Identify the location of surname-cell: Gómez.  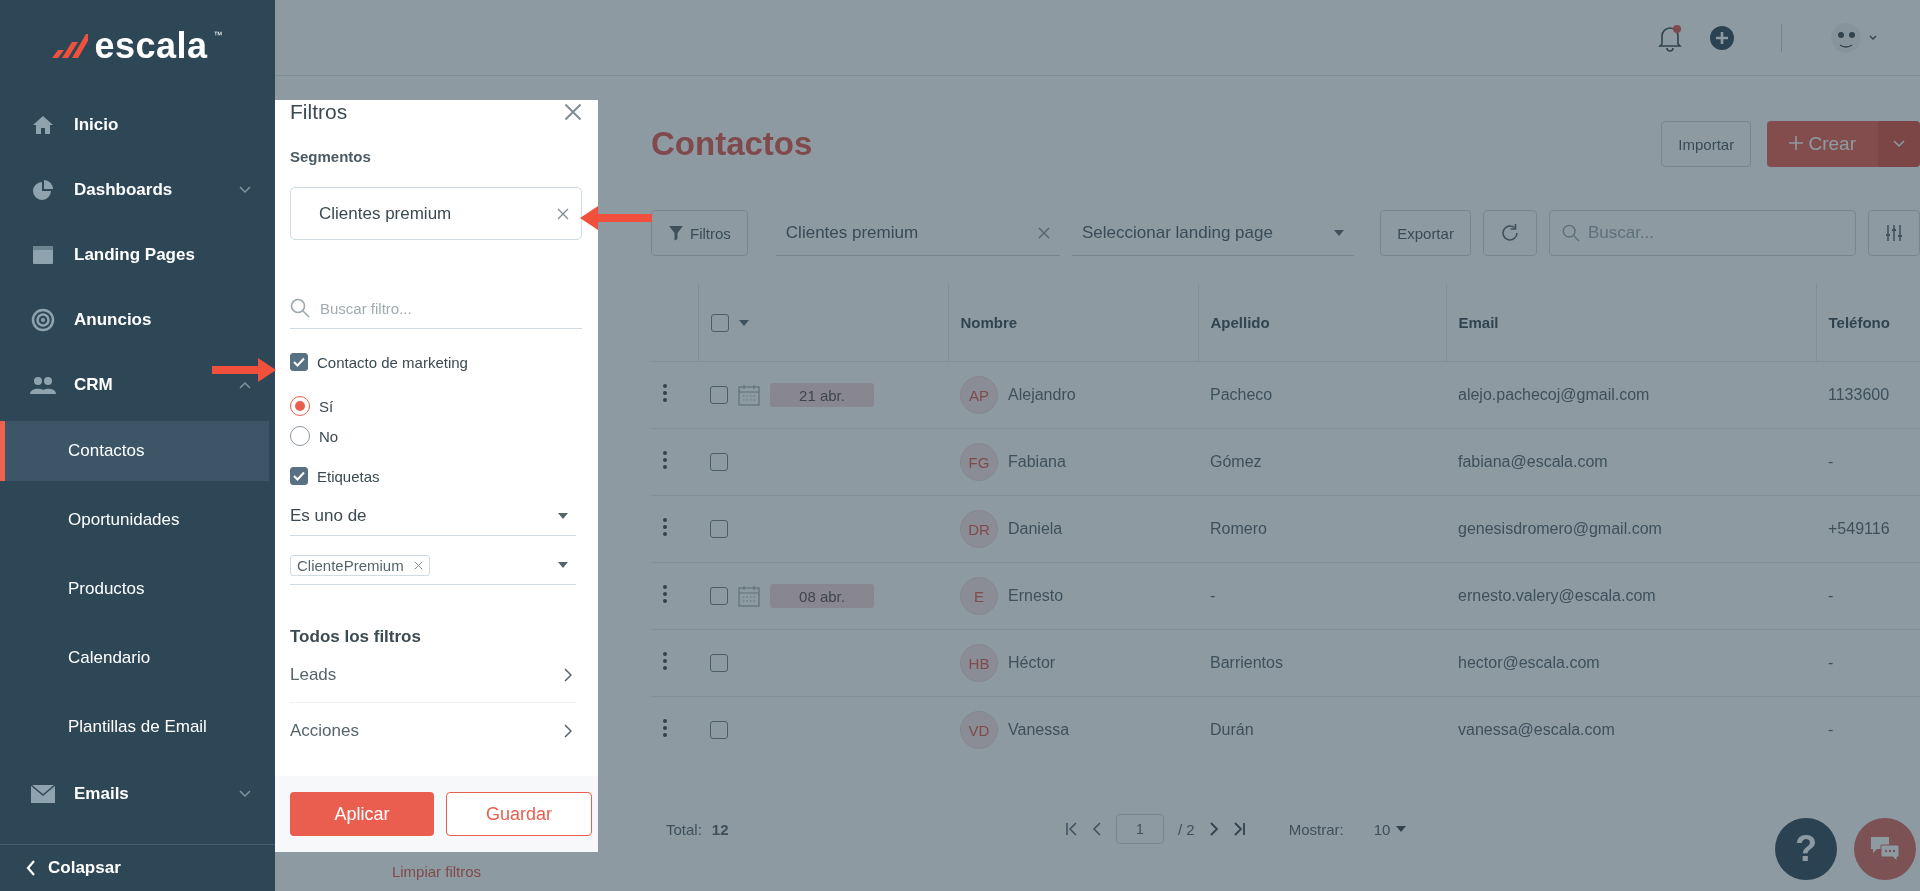
(1322, 462).